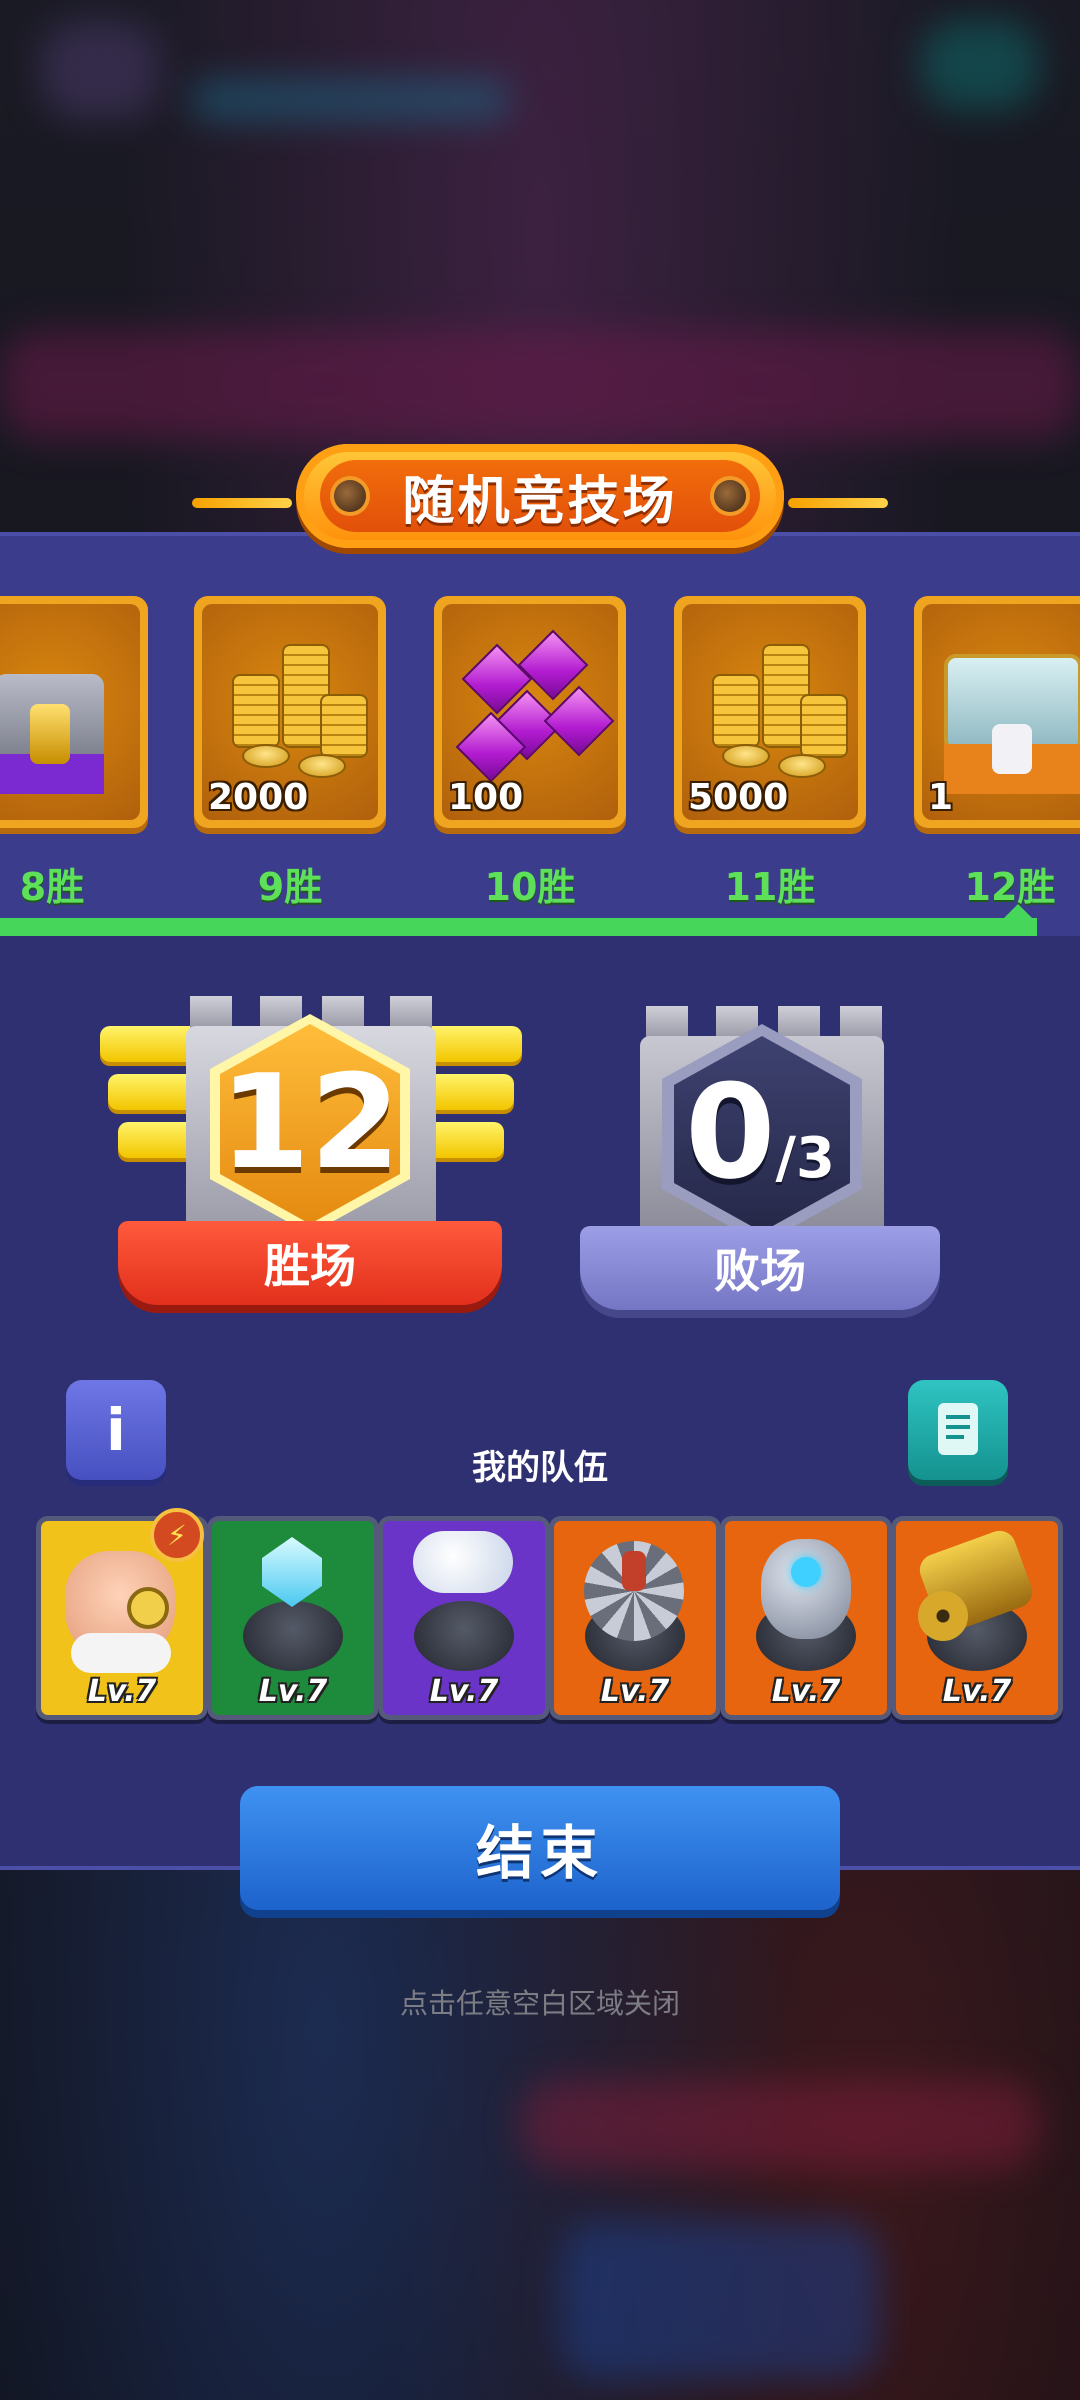 This screenshot has width=1080, height=2400. Describe the element at coordinates (1018, 913) in the screenshot. I see `progress-marker-icon` at that location.